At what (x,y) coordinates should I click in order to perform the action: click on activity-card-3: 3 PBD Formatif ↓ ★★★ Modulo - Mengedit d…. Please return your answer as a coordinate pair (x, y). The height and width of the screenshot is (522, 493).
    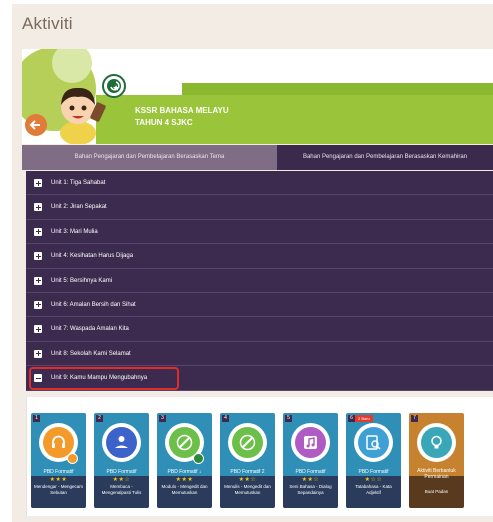
    Looking at the image, I should click on (184, 460).